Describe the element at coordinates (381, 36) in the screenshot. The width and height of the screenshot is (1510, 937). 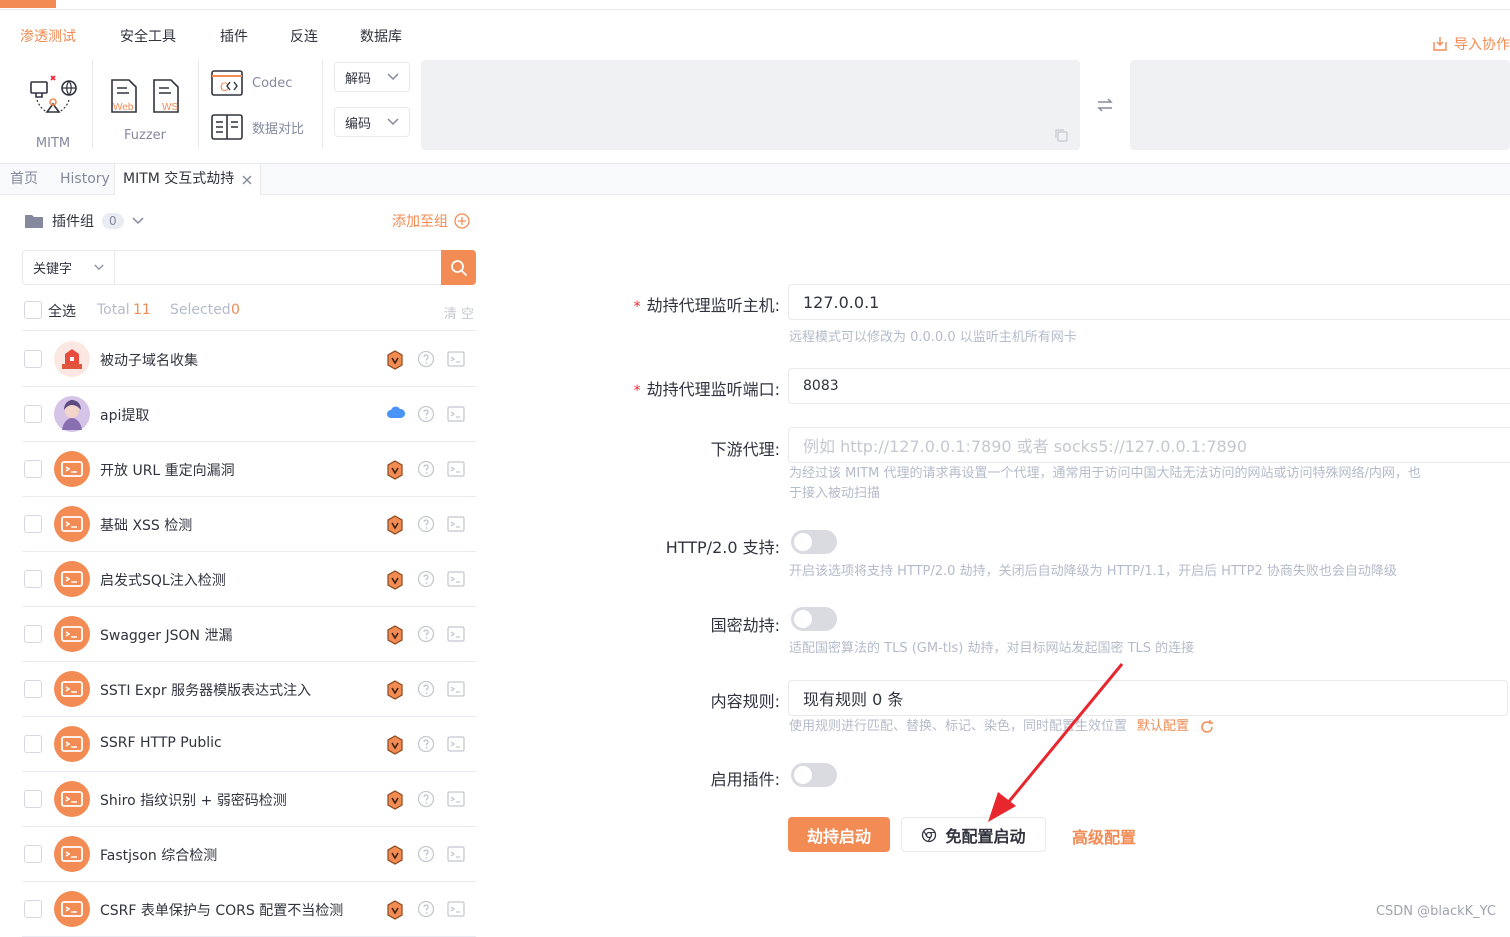
I see `menu-item-database: 数据库` at that location.